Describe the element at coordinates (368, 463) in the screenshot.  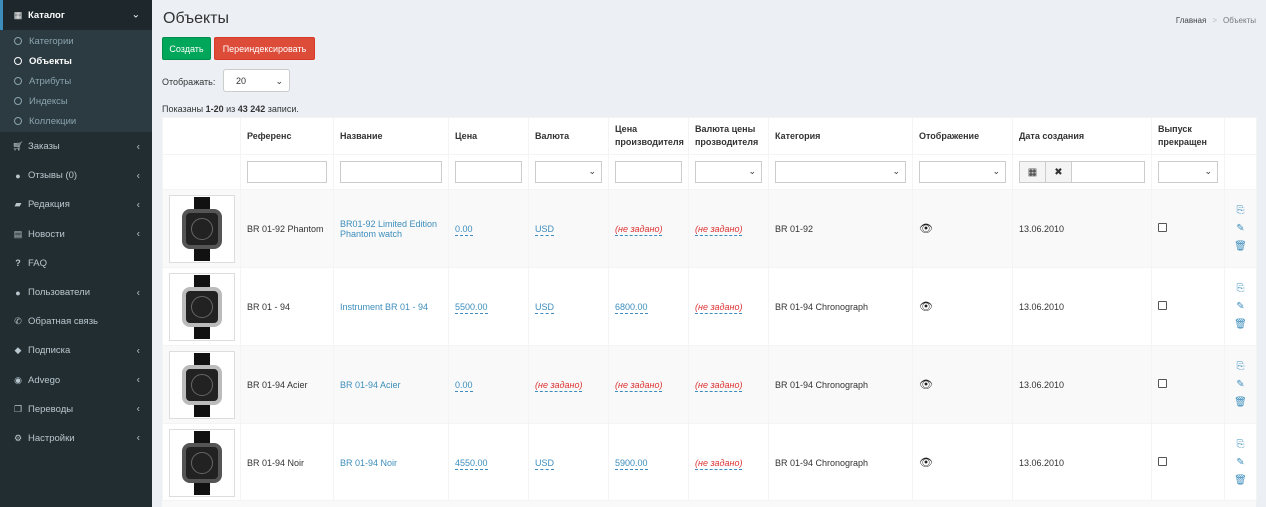
I see `product-name-link: BR 01-94 Noir` at that location.